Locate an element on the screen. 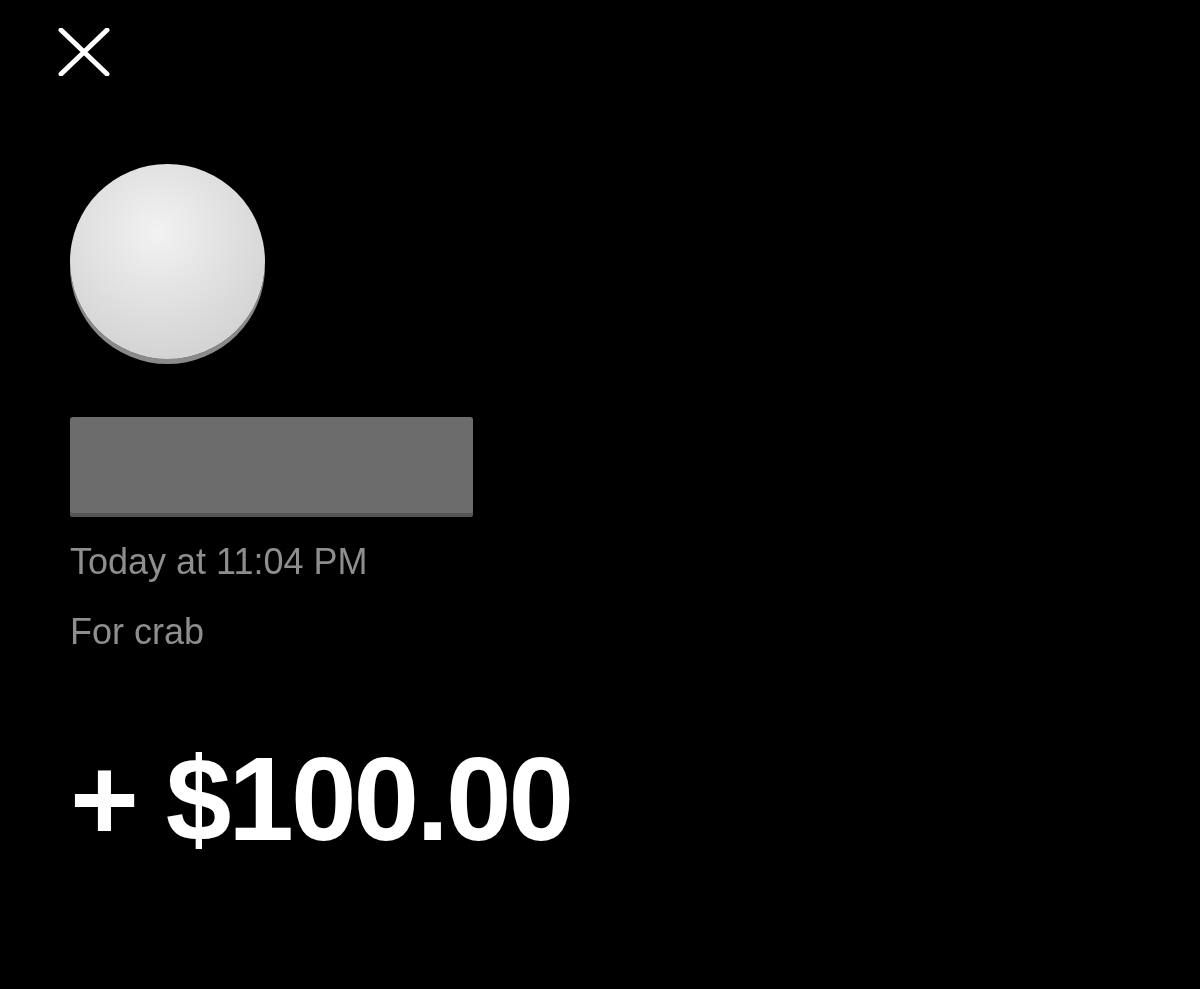 The height and width of the screenshot is (989, 1200). transaction-note: For crab is located at coordinates (137, 632).